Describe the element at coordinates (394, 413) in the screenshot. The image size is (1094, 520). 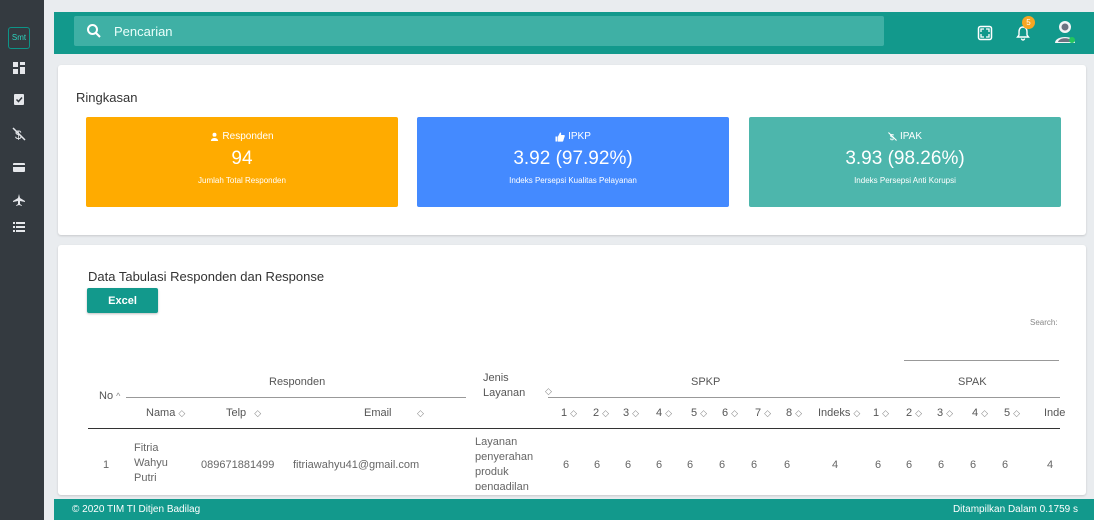
I see `col-header-email: Email ◇` at that location.